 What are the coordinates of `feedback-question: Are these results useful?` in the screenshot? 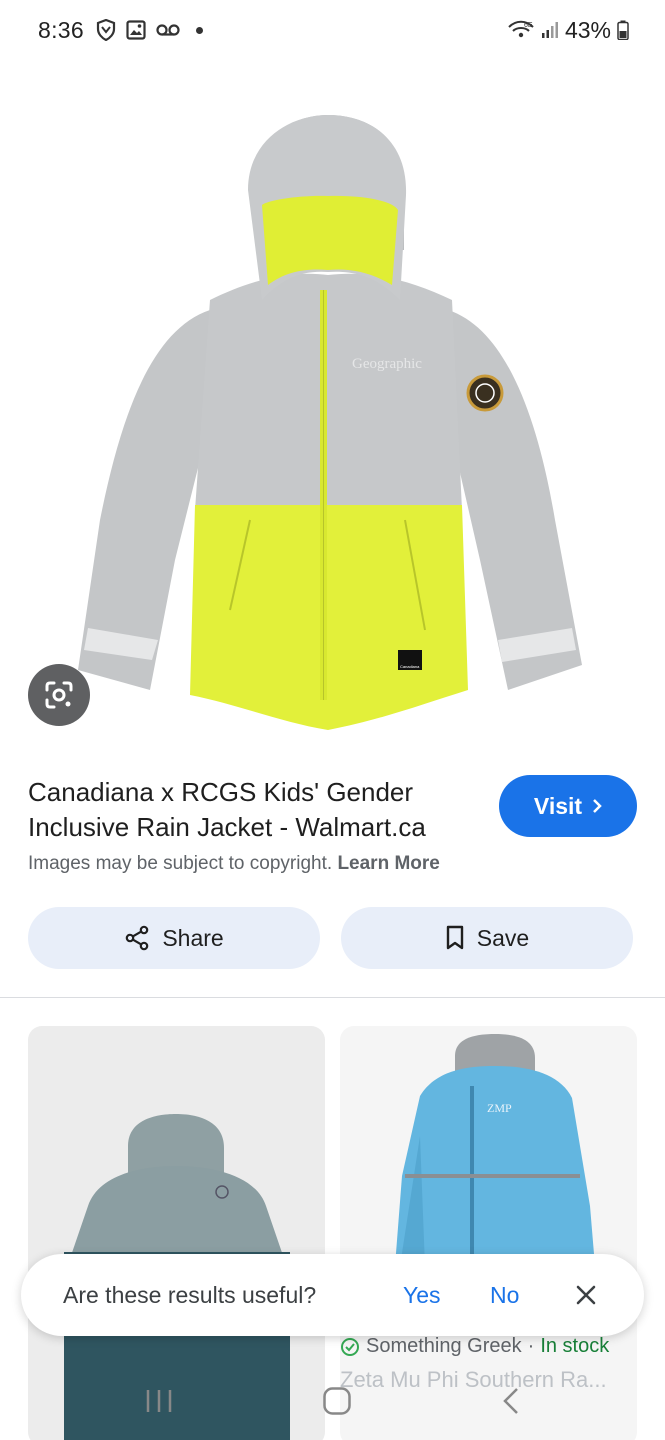 It's located at (190, 1294).